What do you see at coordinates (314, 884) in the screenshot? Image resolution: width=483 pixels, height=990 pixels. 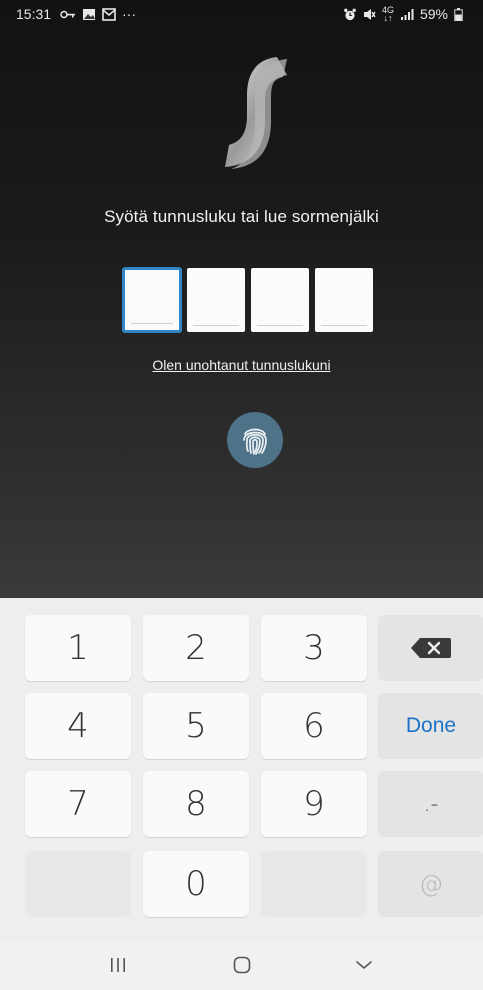 I see `empty-key-right` at bounding box center [314, 884].